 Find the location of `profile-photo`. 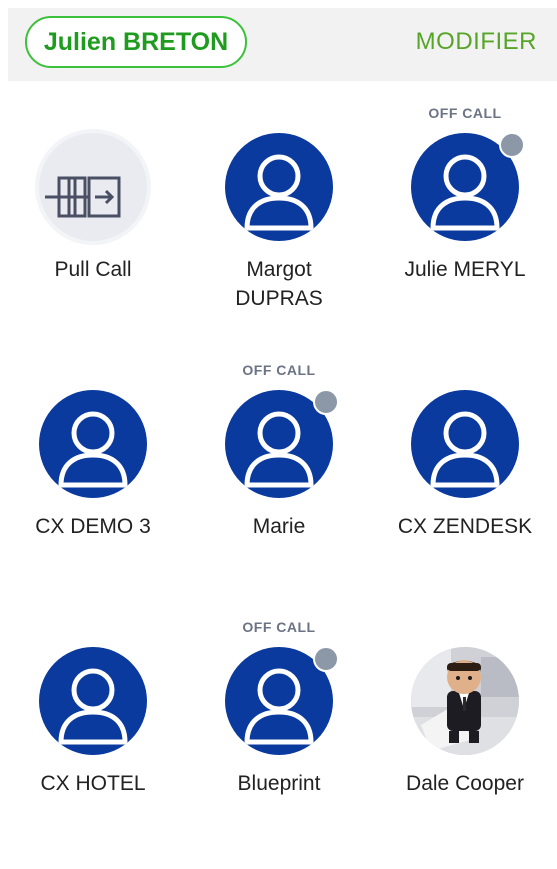

profile-photo is located at coordinates (465, 701).